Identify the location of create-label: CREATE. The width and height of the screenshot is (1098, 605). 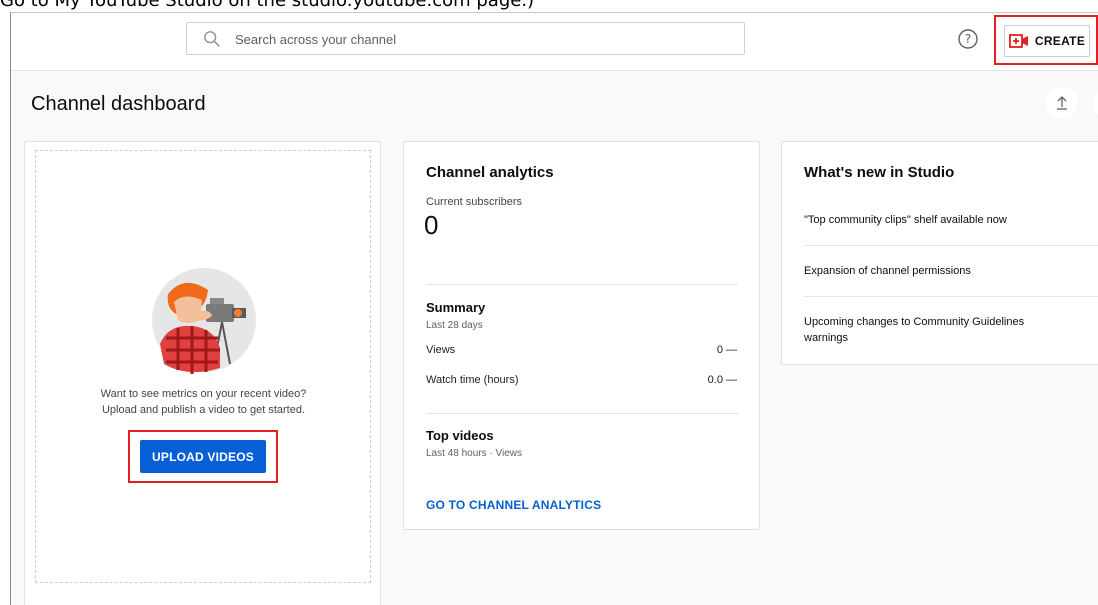
(1060, 41).